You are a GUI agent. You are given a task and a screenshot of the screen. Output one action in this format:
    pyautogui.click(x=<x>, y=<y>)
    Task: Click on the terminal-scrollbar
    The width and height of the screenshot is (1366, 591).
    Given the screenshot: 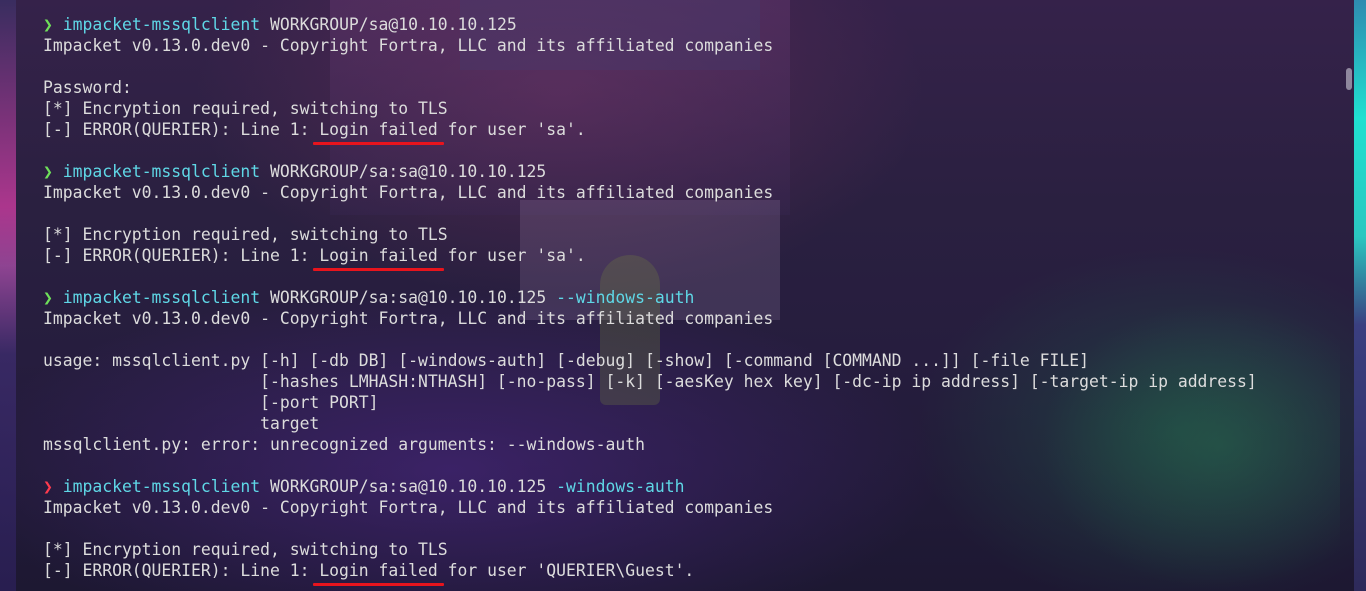 What is the action you would take?
    pyautogui.click(x=1349, y=79)
    